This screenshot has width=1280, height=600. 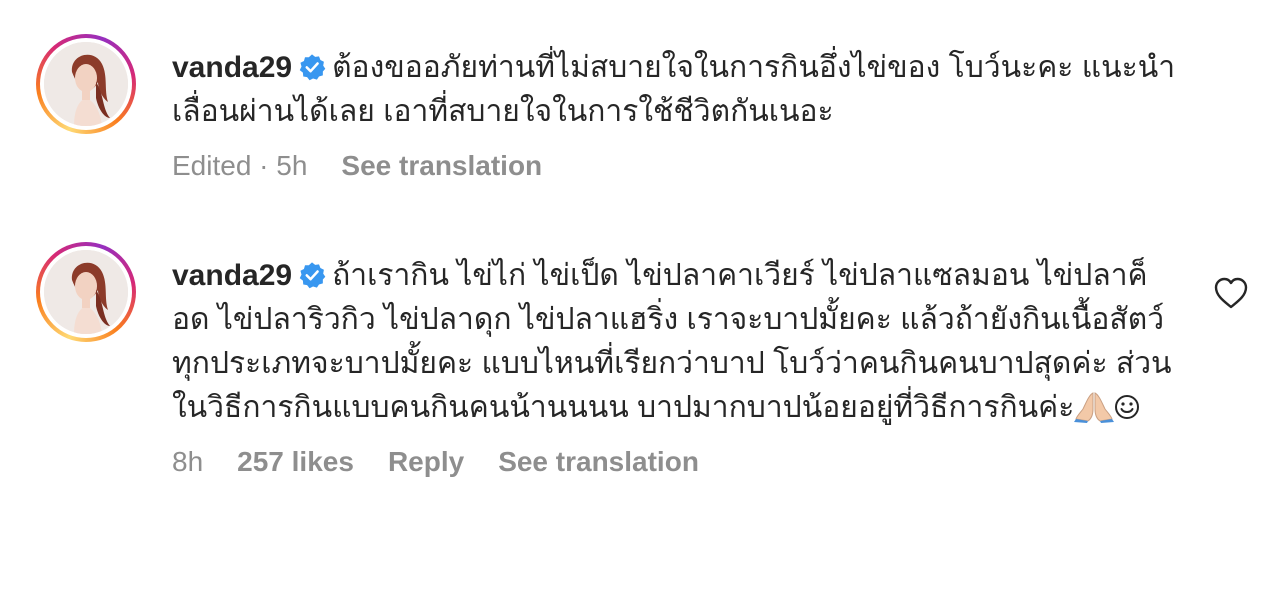 What do you see at coordinates (1231, 293) in the screenshot?
I see `like-heart-icon` at bounding box center [1231, 293].